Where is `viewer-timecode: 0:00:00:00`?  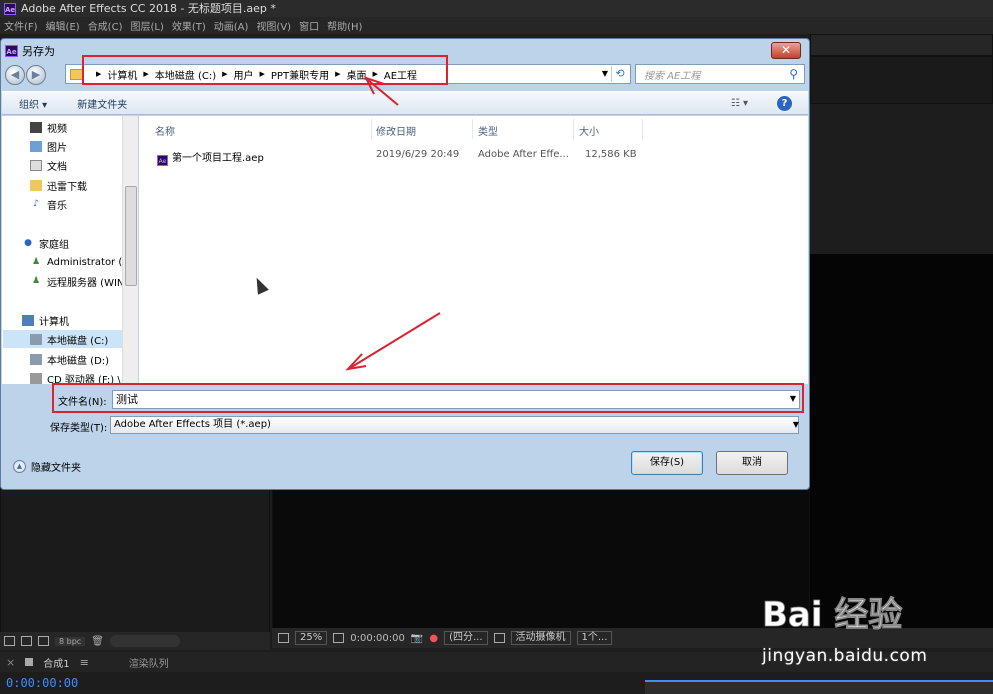
viewer-timecode: 0:00:00:00 is located at coordinates (377, 638).